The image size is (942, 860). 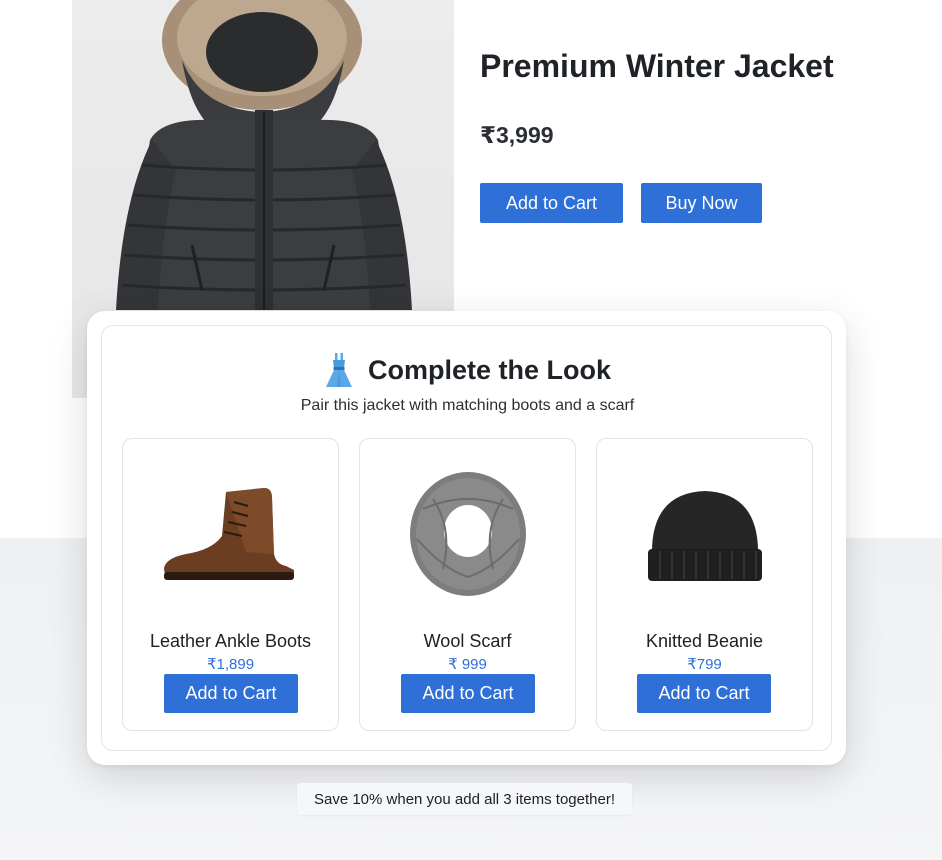 I want to click on card-price-scarf: ₹ 999, so click(x=467, y=664).